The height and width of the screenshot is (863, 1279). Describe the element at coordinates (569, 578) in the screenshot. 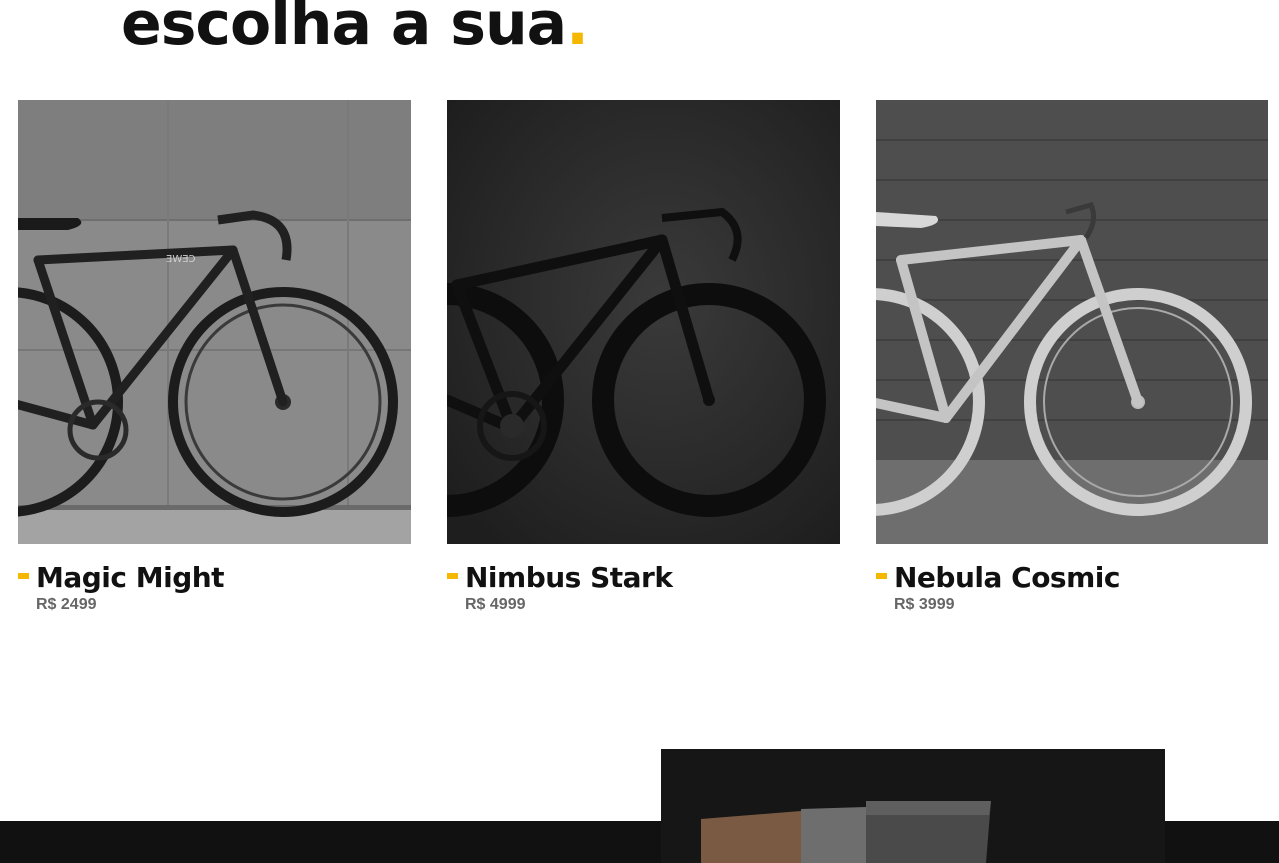

I see `product-name: Nimbus Stark` at that location.